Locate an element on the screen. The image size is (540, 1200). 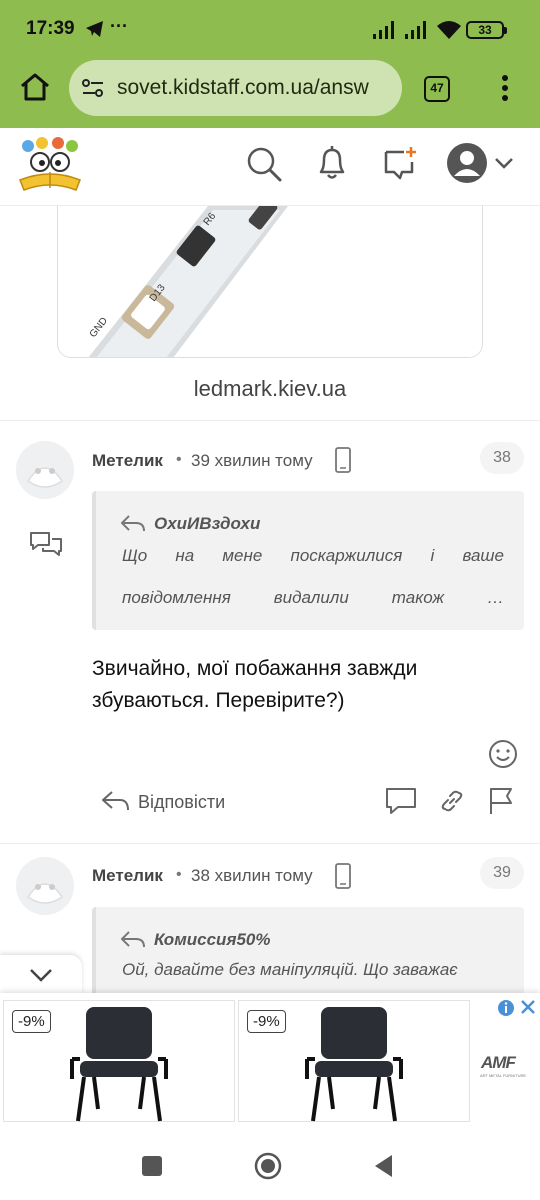
led-strip-image: R6 D13 GND is located at coordinates (270, 281).